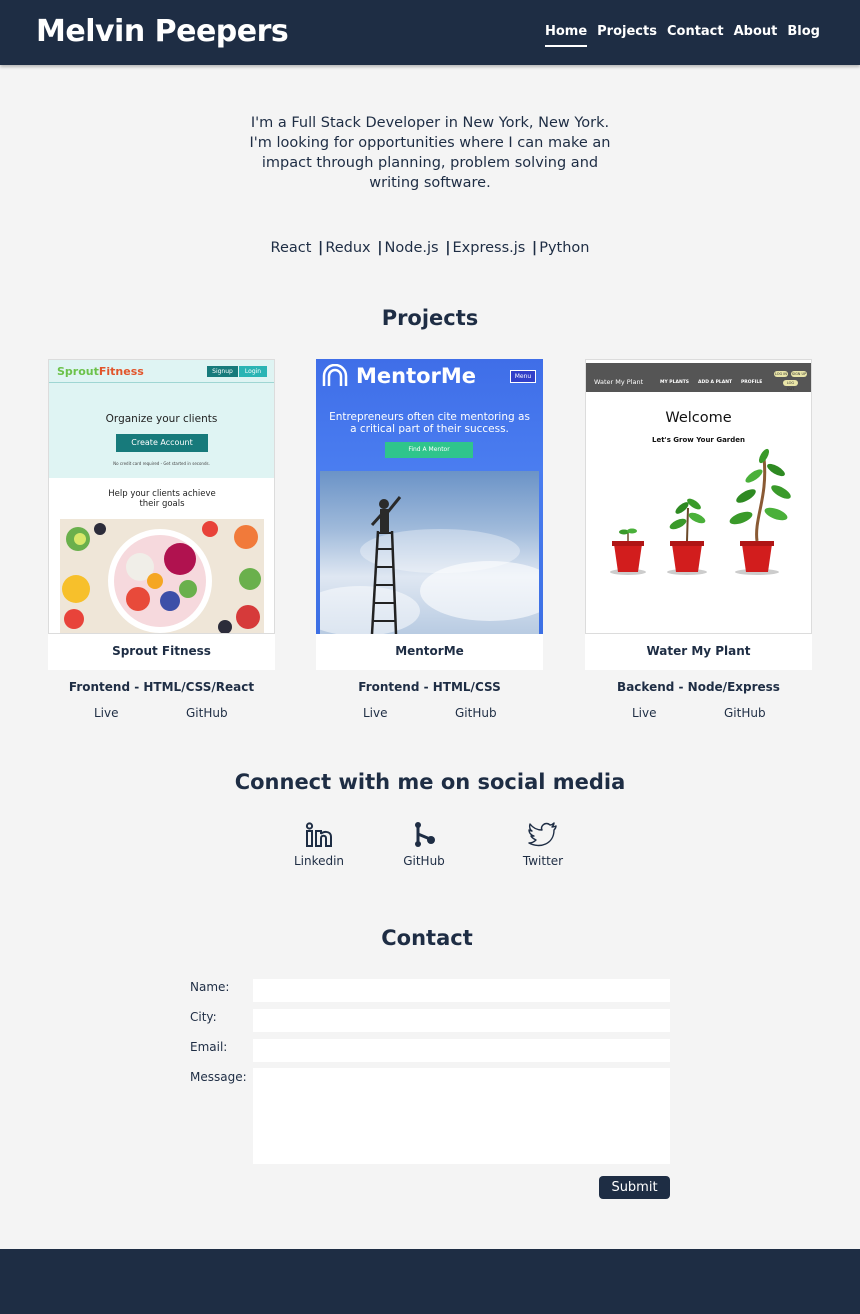  Describe the element at coordinates (161, 382) in the screenshot. I see `thumb-divider` at that location.